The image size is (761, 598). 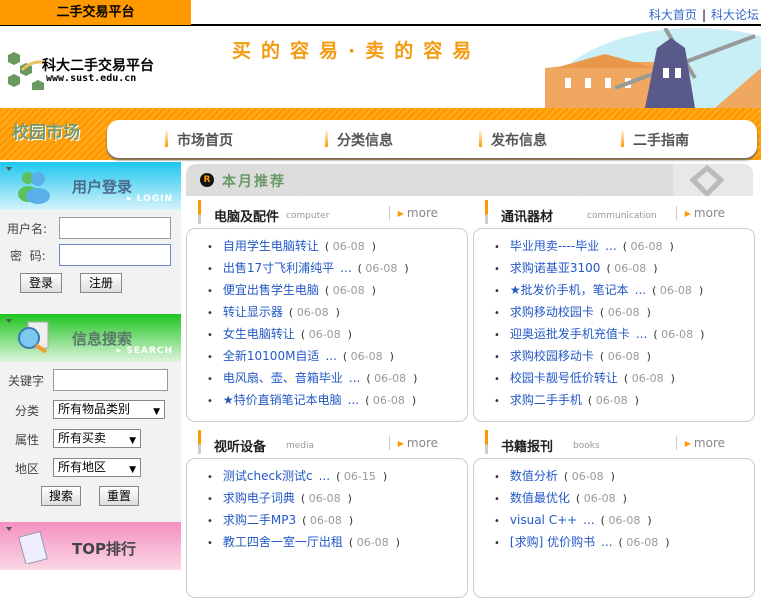 What do you see at coordinates (61, 496) in the screenshot?
I see `search-button: 搜索` at bounding box center [61, 496].